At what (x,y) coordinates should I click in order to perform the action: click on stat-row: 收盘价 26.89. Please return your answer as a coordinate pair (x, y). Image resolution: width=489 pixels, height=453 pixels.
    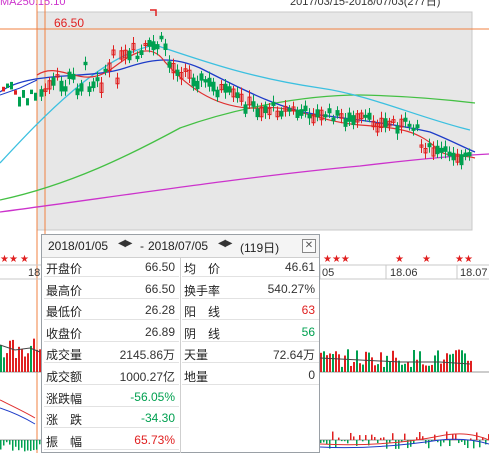
    Looking at the image, I should click on (111, 332).